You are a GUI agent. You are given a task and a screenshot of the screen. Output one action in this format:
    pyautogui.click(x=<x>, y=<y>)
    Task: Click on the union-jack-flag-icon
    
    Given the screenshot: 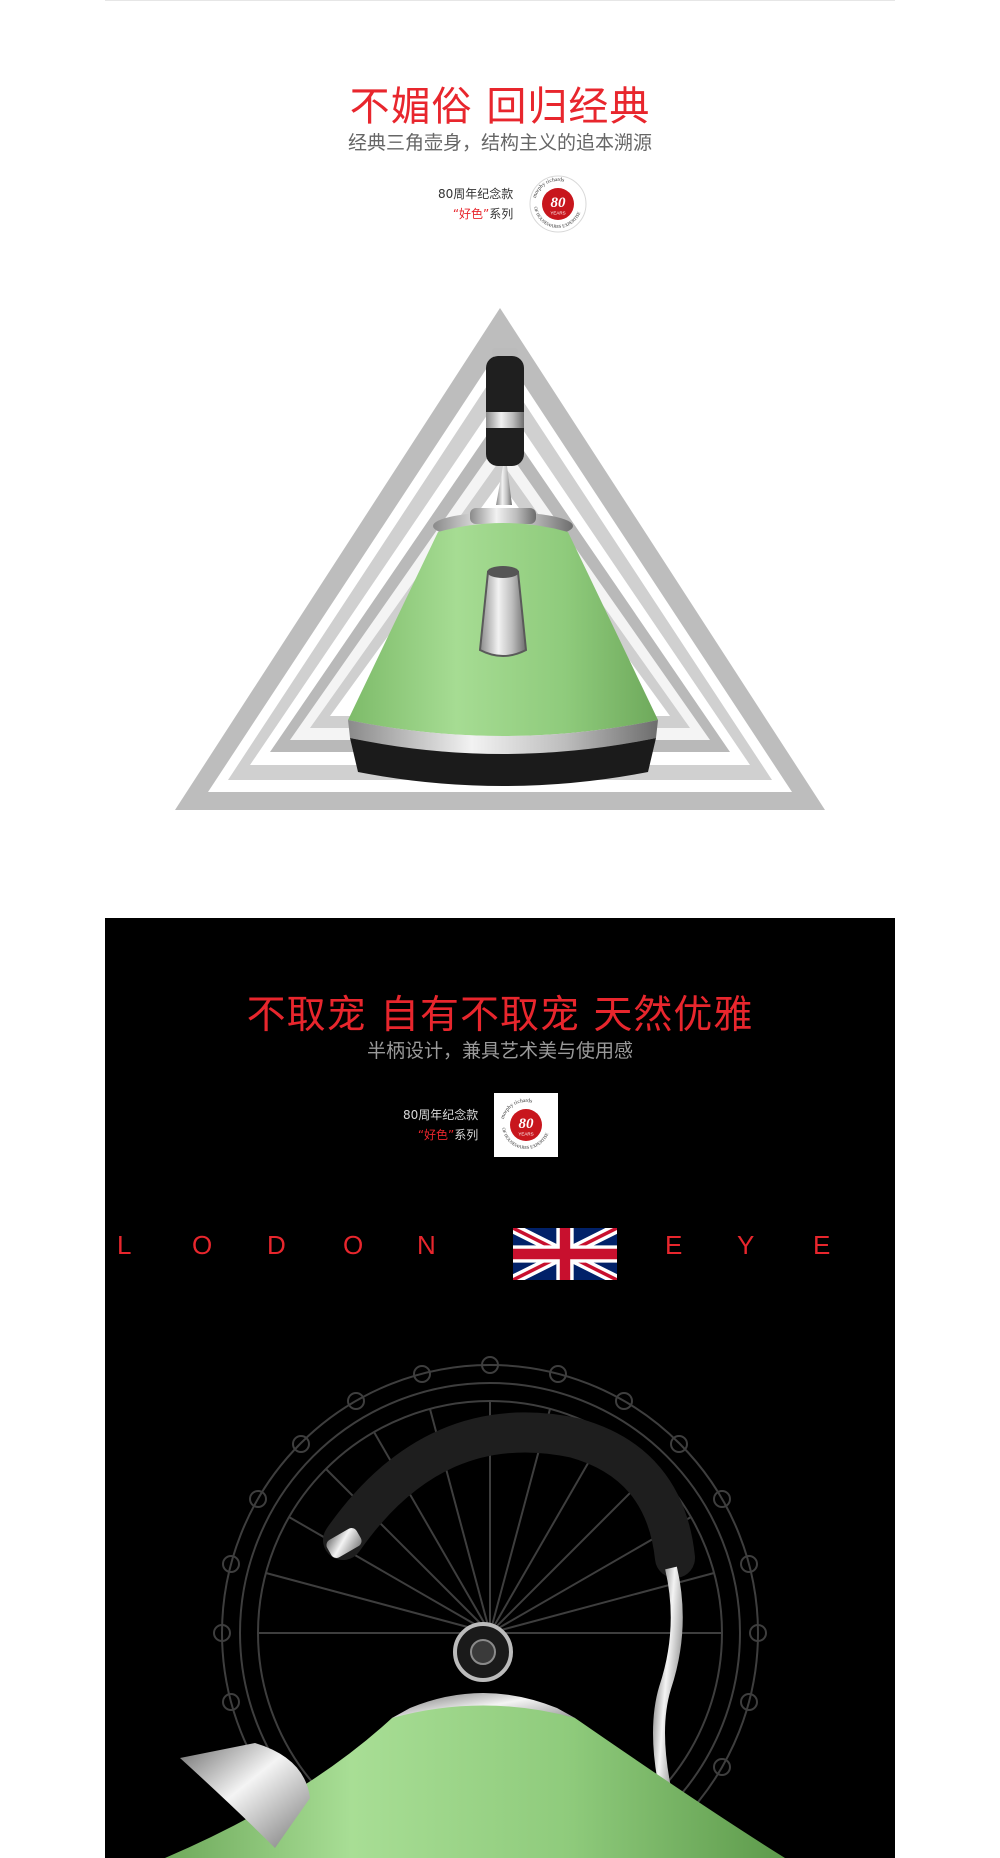 What is the action you would take?
    pyautogui.click(x=565, y=1254)
    